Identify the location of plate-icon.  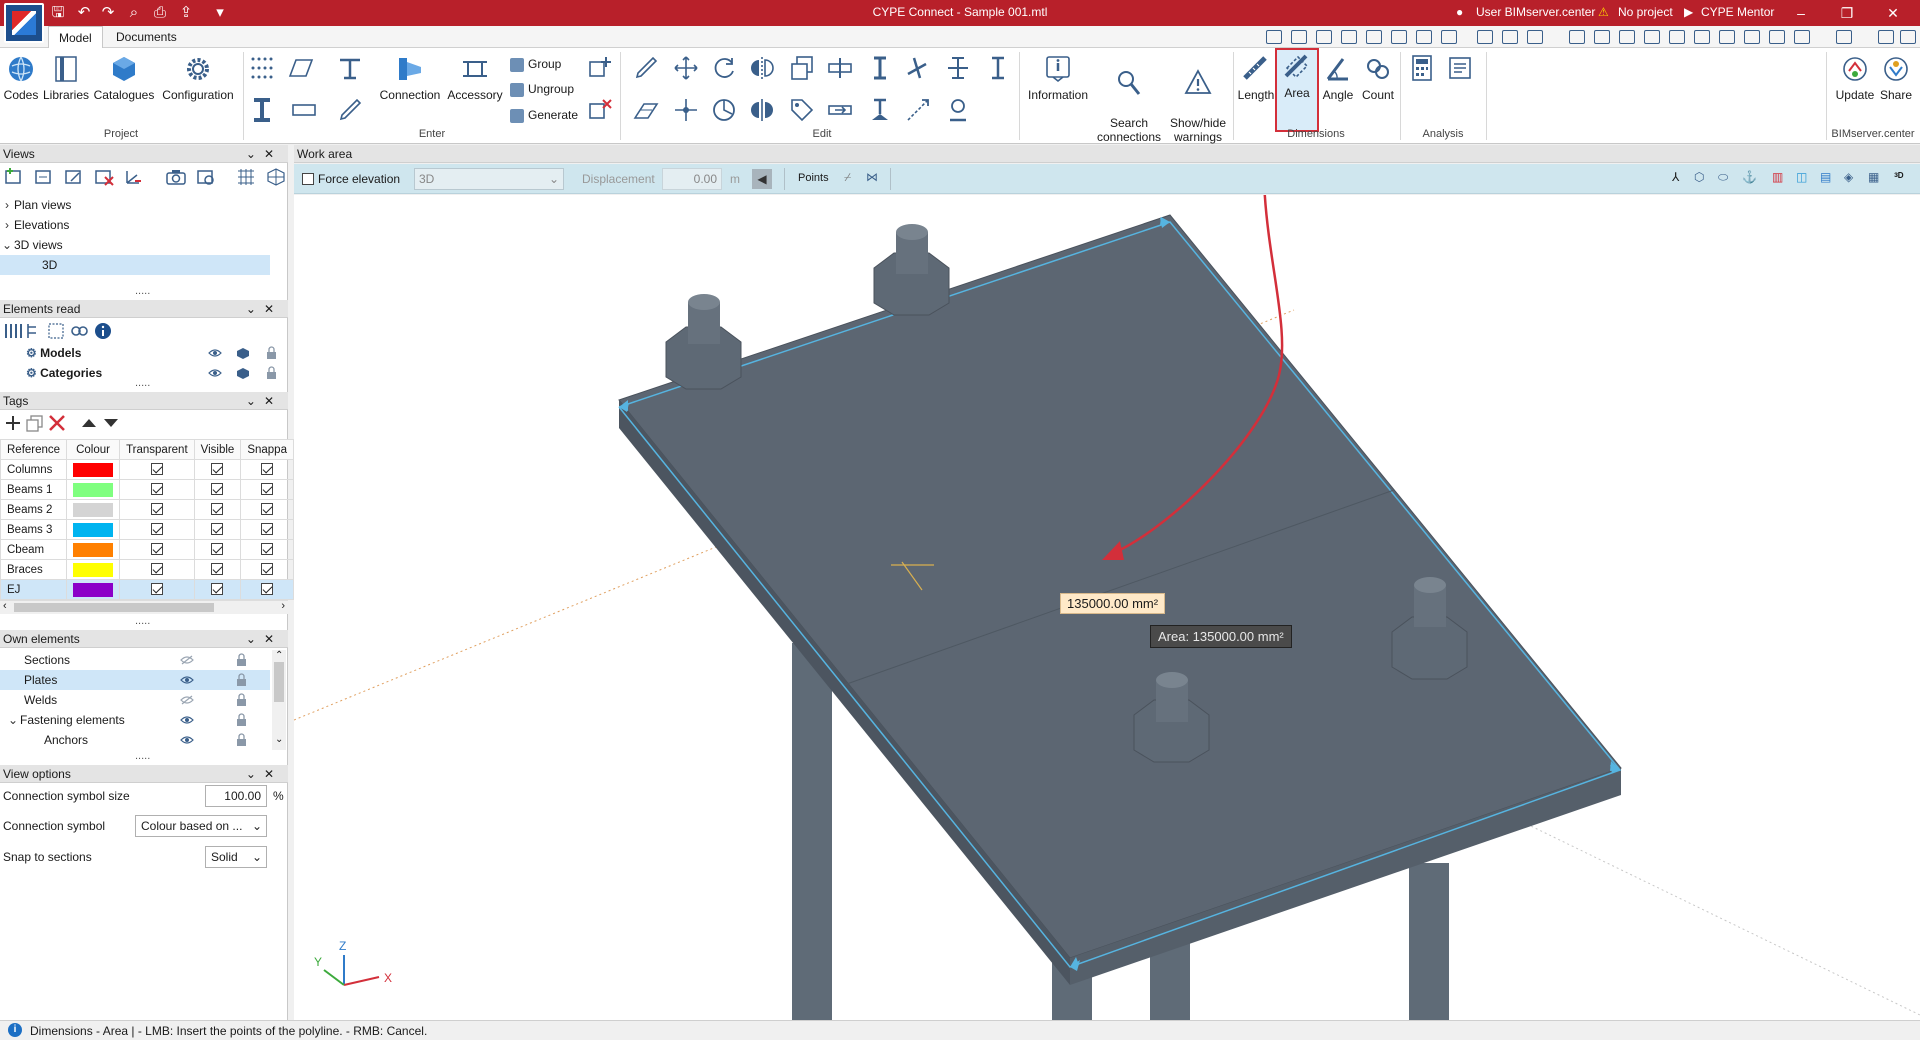
(300, 68).